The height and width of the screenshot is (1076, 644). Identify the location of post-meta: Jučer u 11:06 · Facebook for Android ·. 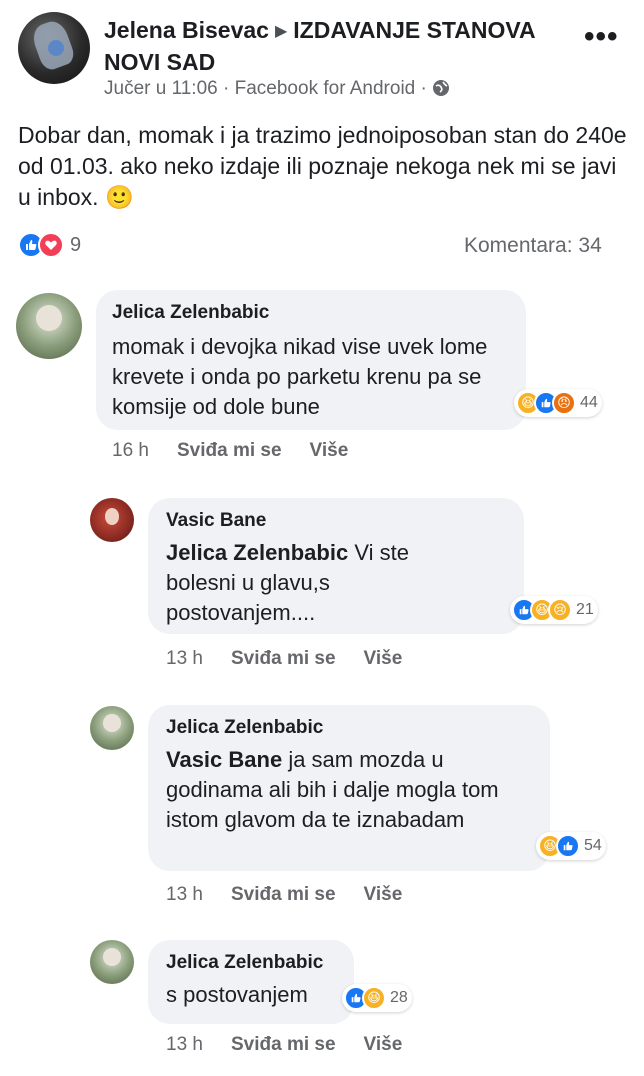
(277, 90).